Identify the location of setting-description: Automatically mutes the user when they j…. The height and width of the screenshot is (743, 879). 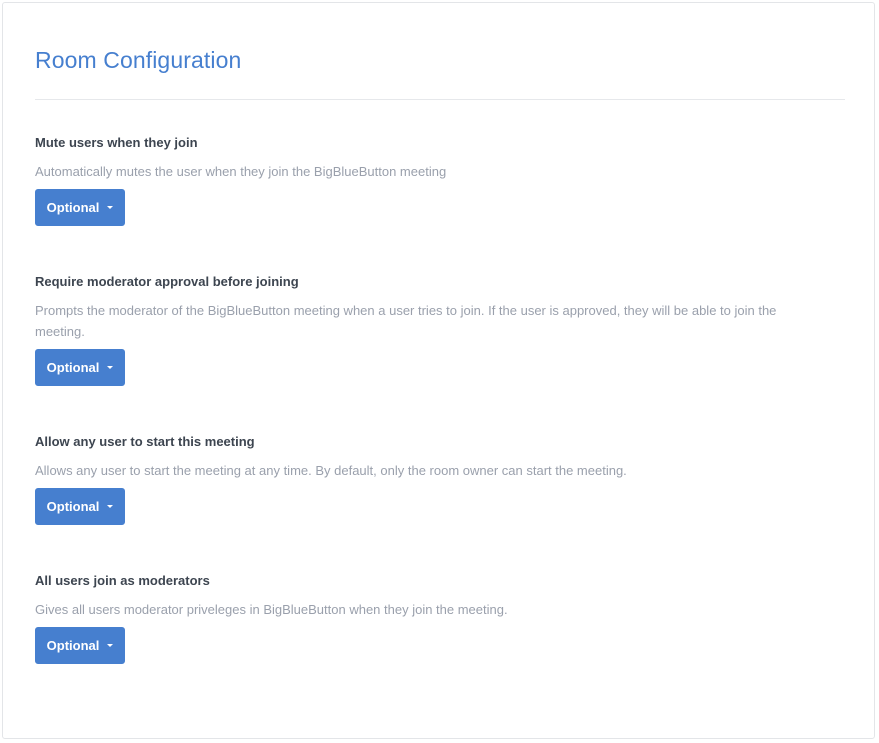
(241, 171).